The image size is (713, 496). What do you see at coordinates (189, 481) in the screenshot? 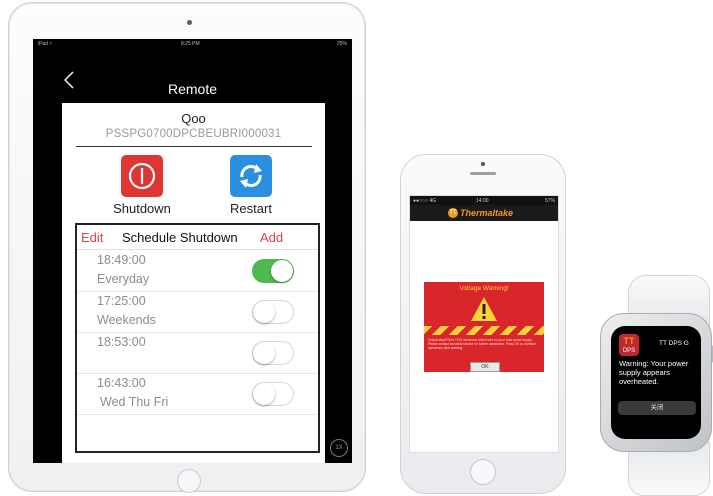
I see `ipad-home-button` at bounding box center [189, 481].